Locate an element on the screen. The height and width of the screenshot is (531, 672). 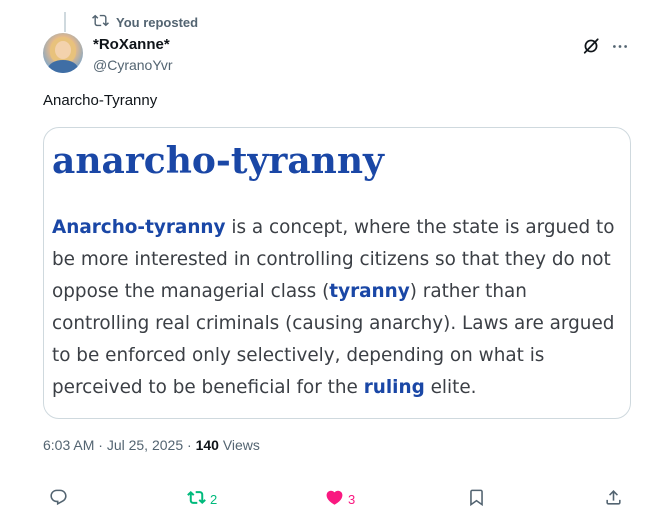
card-term: tyranny is located at coordinates (369, 291).